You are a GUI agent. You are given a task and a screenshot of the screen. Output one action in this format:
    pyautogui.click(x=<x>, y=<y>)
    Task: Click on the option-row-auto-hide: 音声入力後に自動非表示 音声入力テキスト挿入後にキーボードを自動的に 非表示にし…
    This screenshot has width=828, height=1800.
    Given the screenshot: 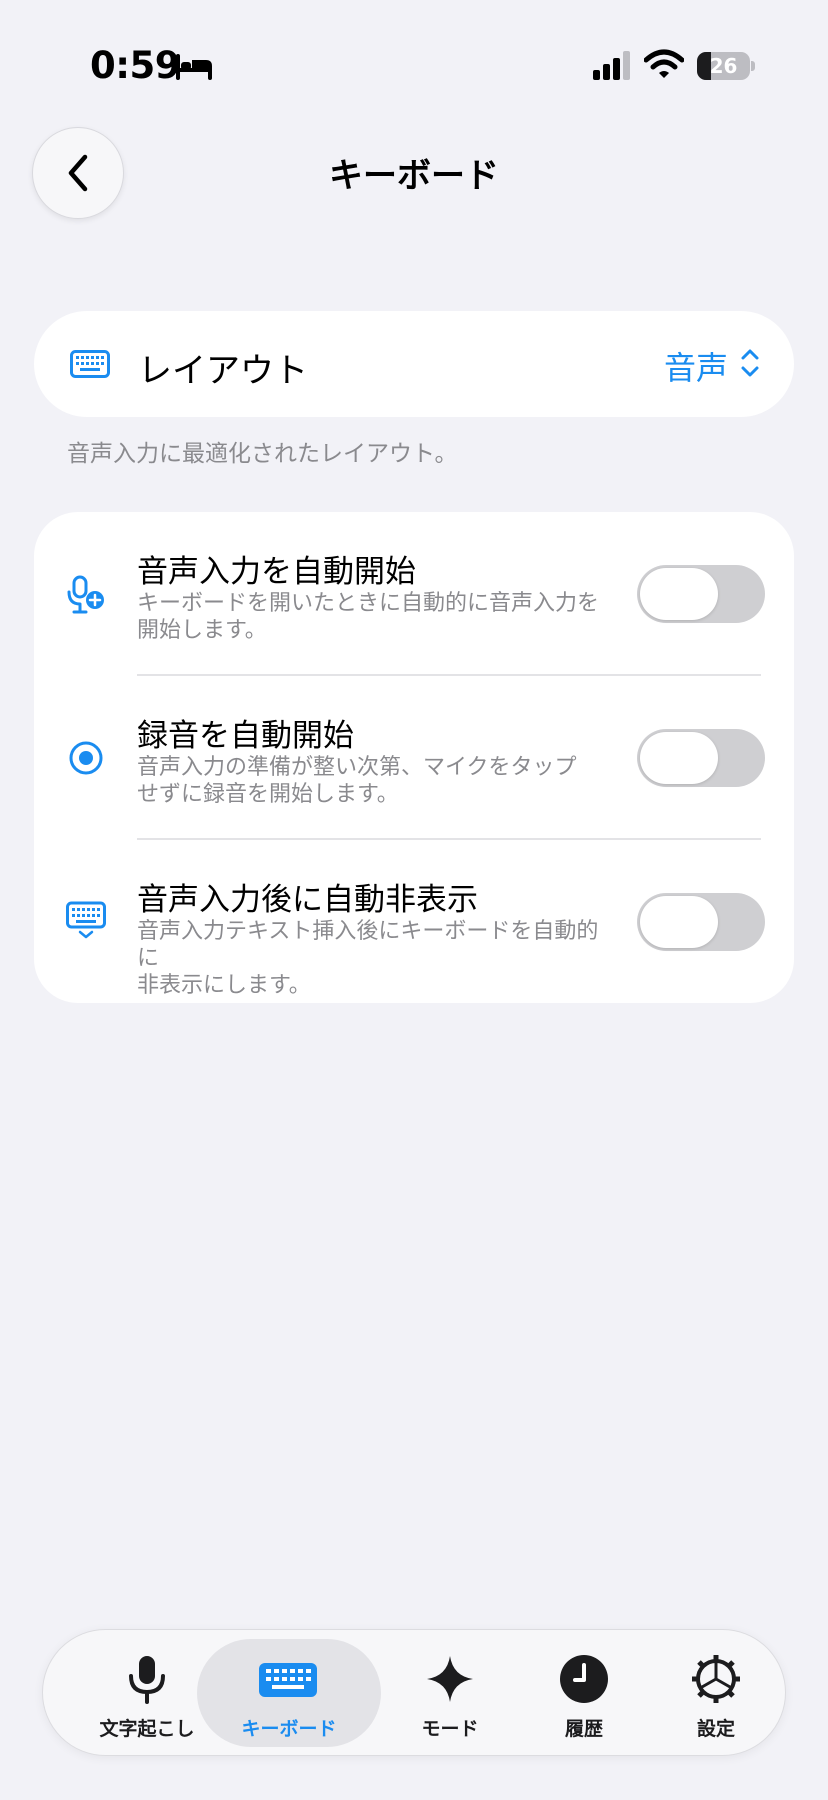 What is the action you would take?
    pyautogui.click(x=414, y=922)
    